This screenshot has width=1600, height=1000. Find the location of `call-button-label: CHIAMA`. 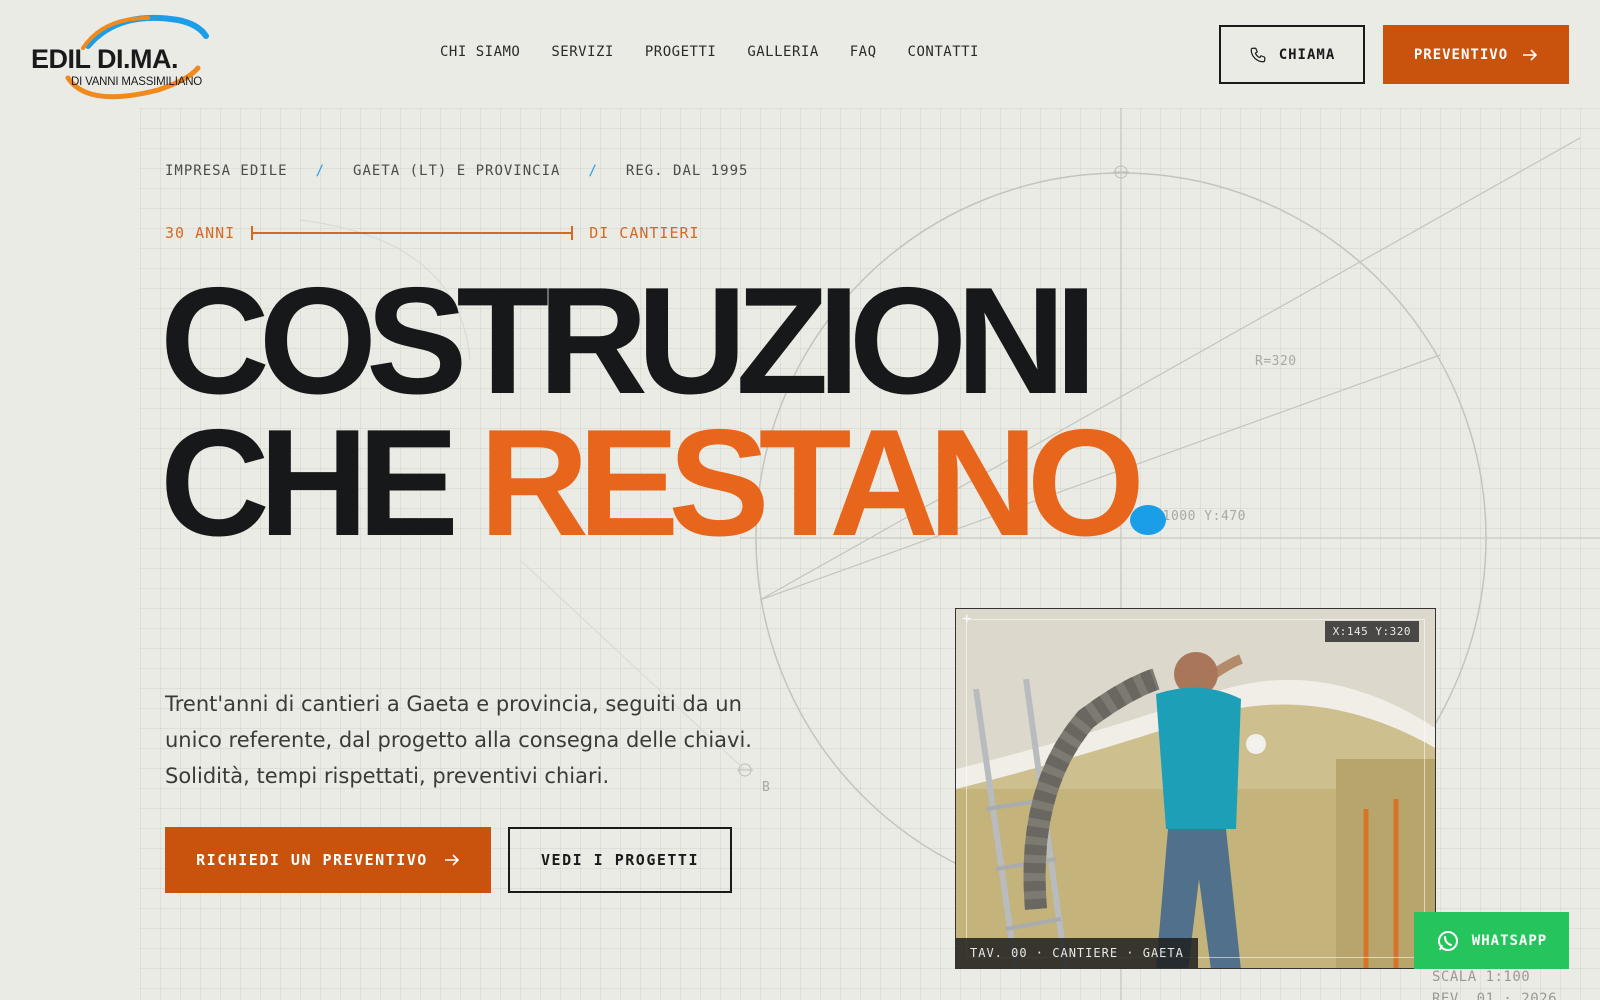

call-button-label: CHIAMA is located at coordinates (1307, 54).